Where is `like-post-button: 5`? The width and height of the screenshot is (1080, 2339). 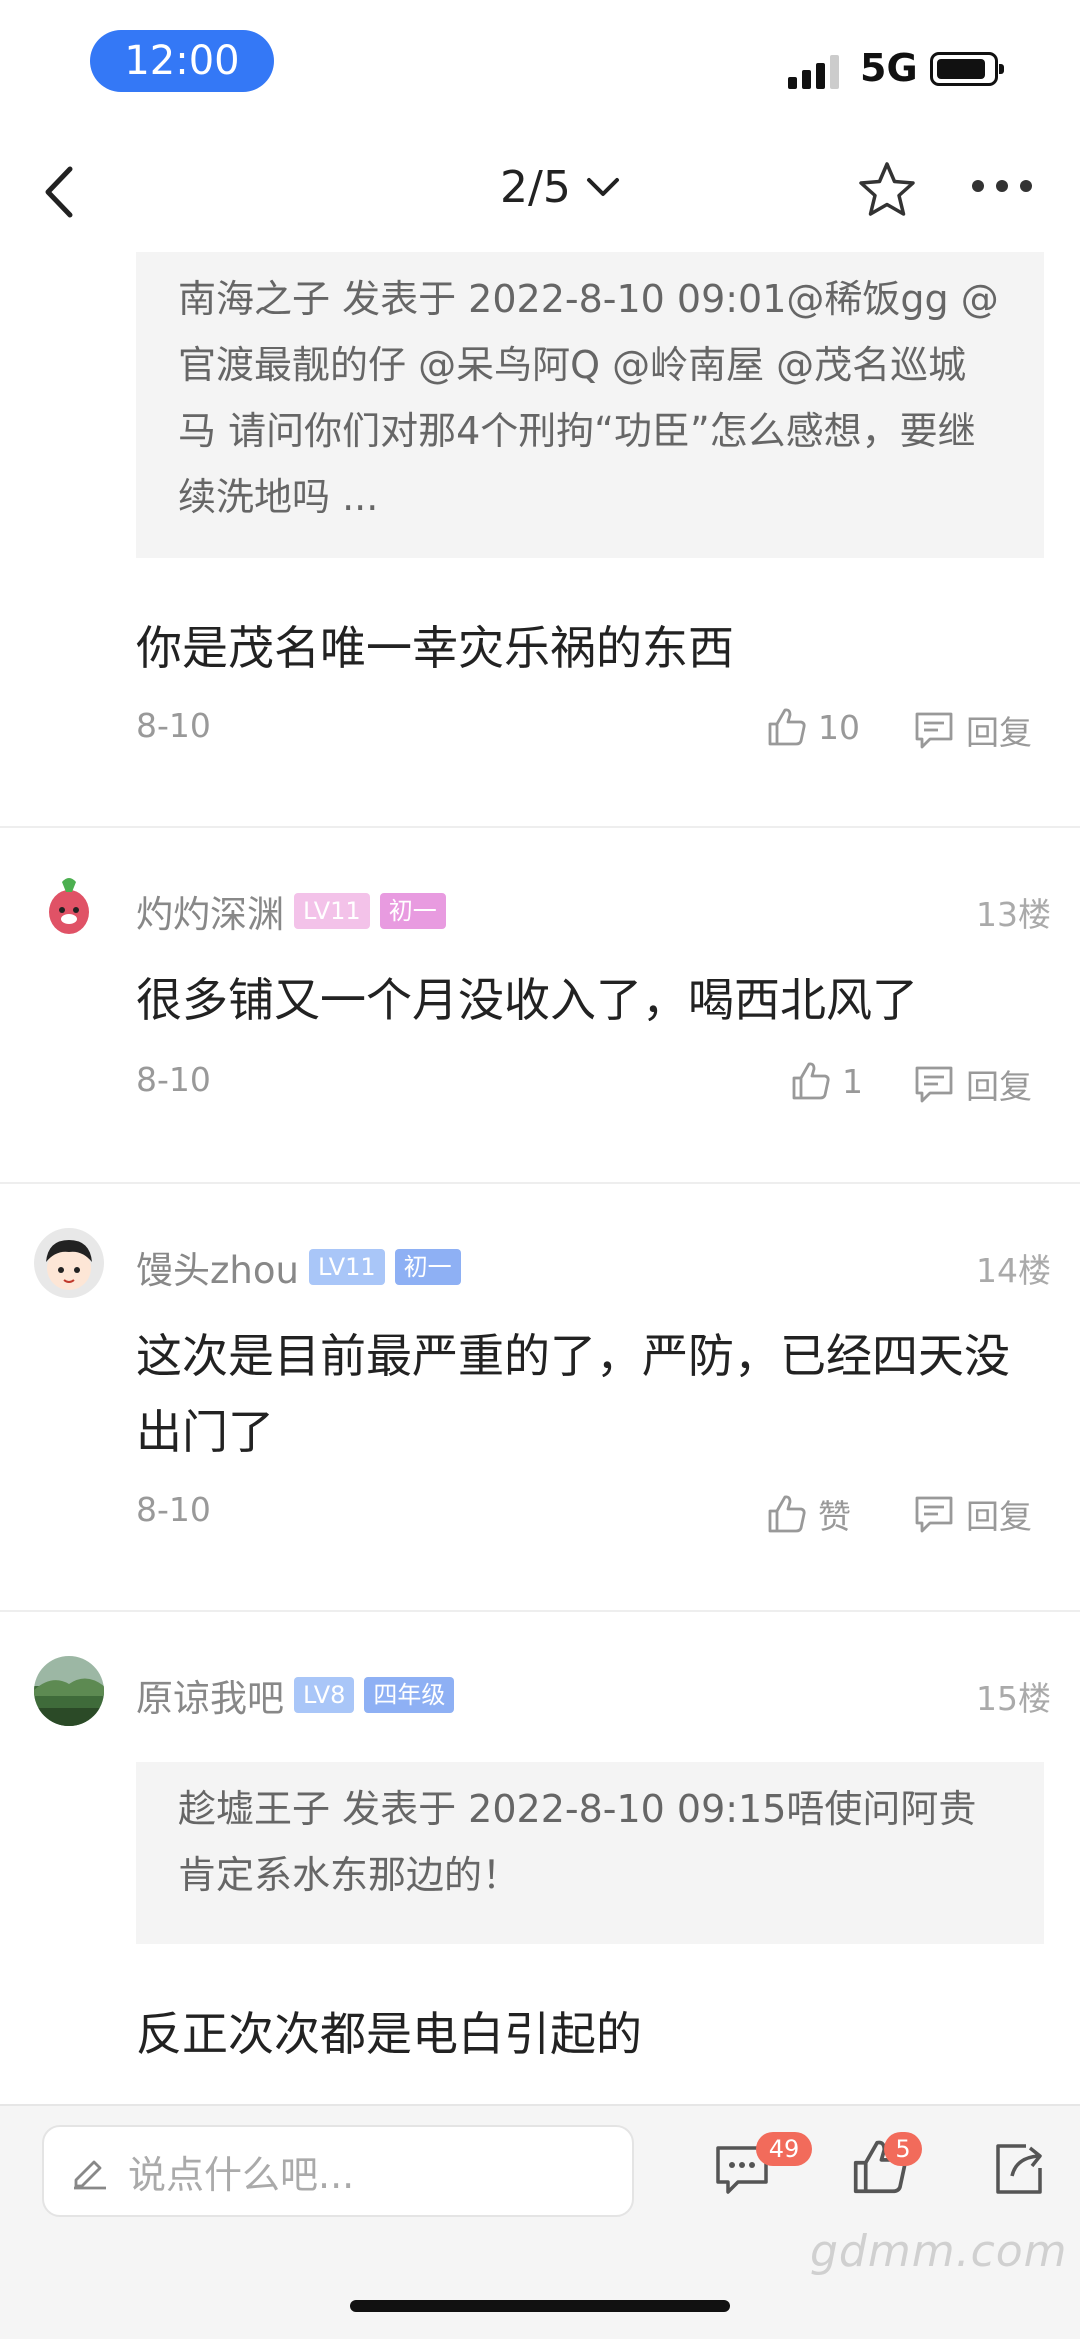 like-post-button: 5 is located at coordinates (886, 2169).